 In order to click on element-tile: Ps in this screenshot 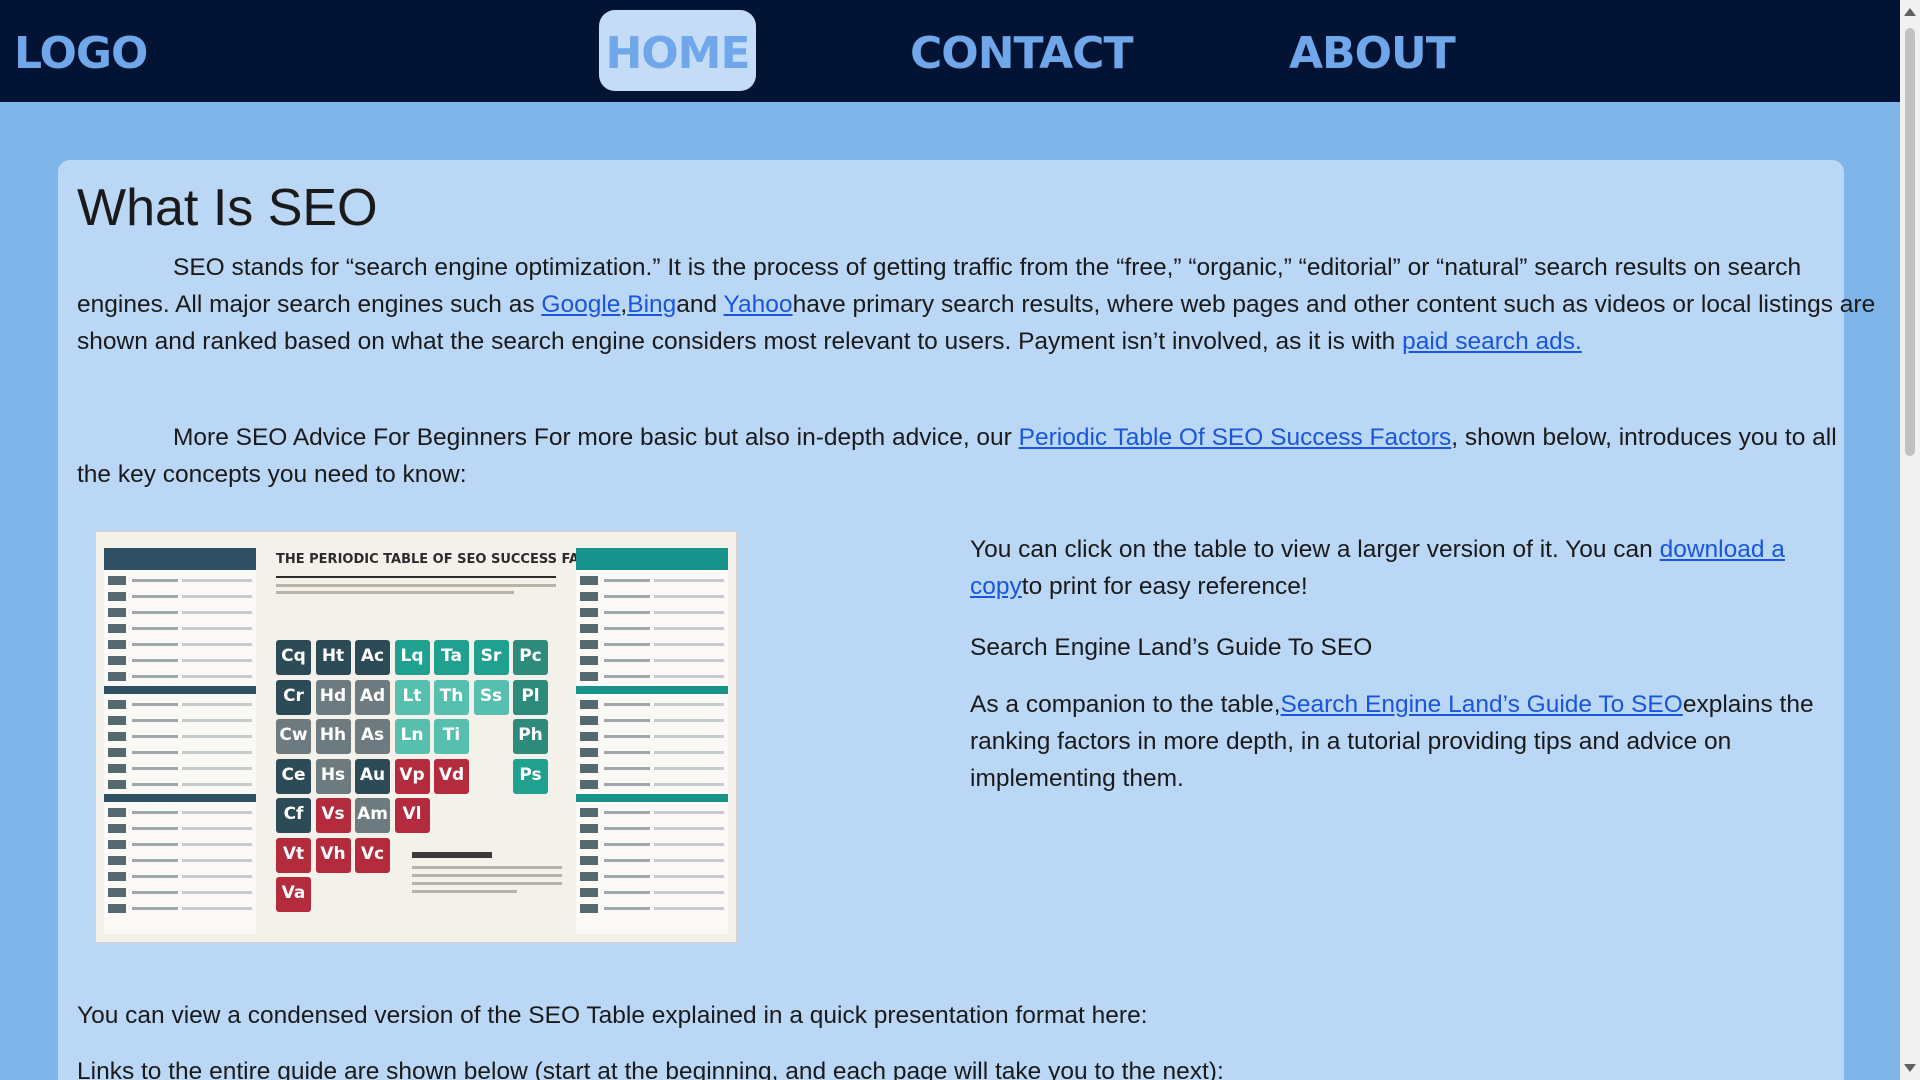, I will do `click(530, 776)`.